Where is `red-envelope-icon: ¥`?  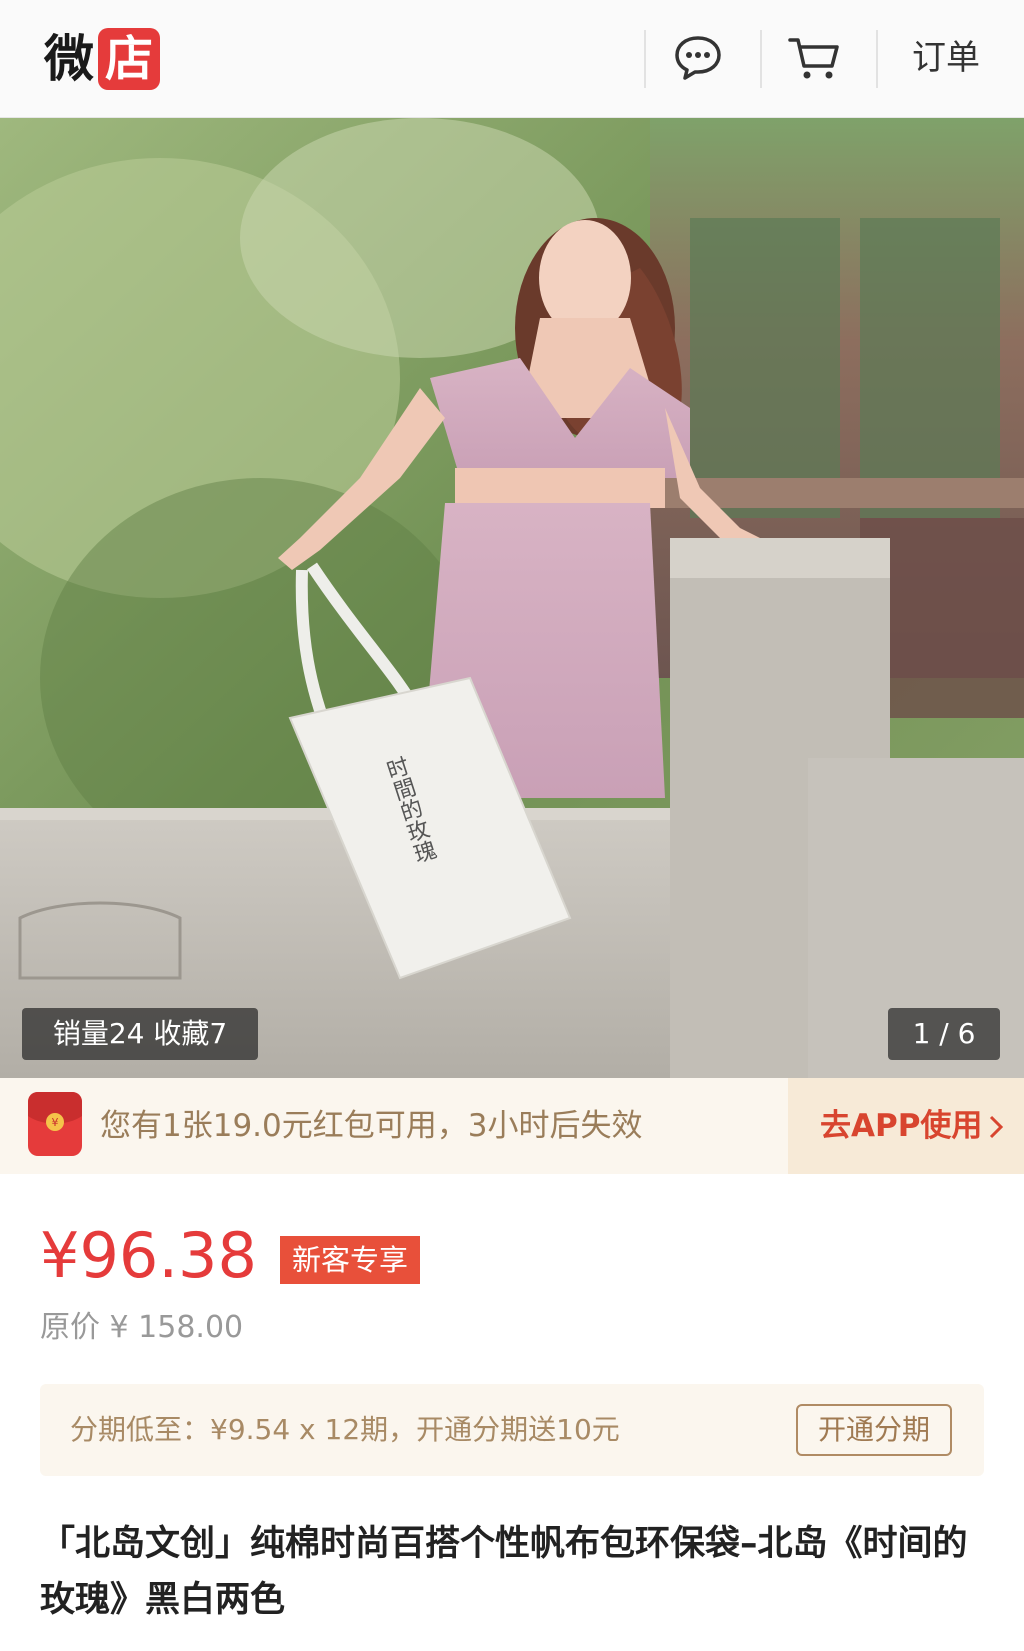 red-envelope-icon: ¥ is located at coordinates (55, 1124).